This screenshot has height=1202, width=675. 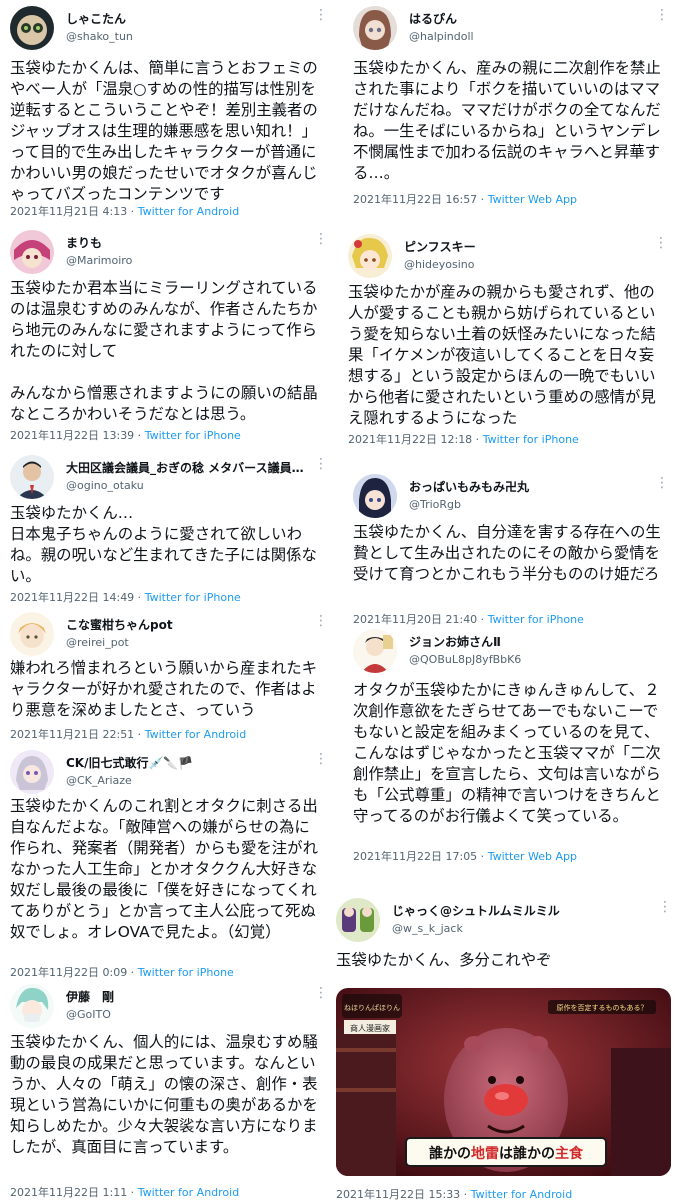 I want to click on svg-text: 誰かの地雷は誰かの主食, so click(x=506, y=1153).